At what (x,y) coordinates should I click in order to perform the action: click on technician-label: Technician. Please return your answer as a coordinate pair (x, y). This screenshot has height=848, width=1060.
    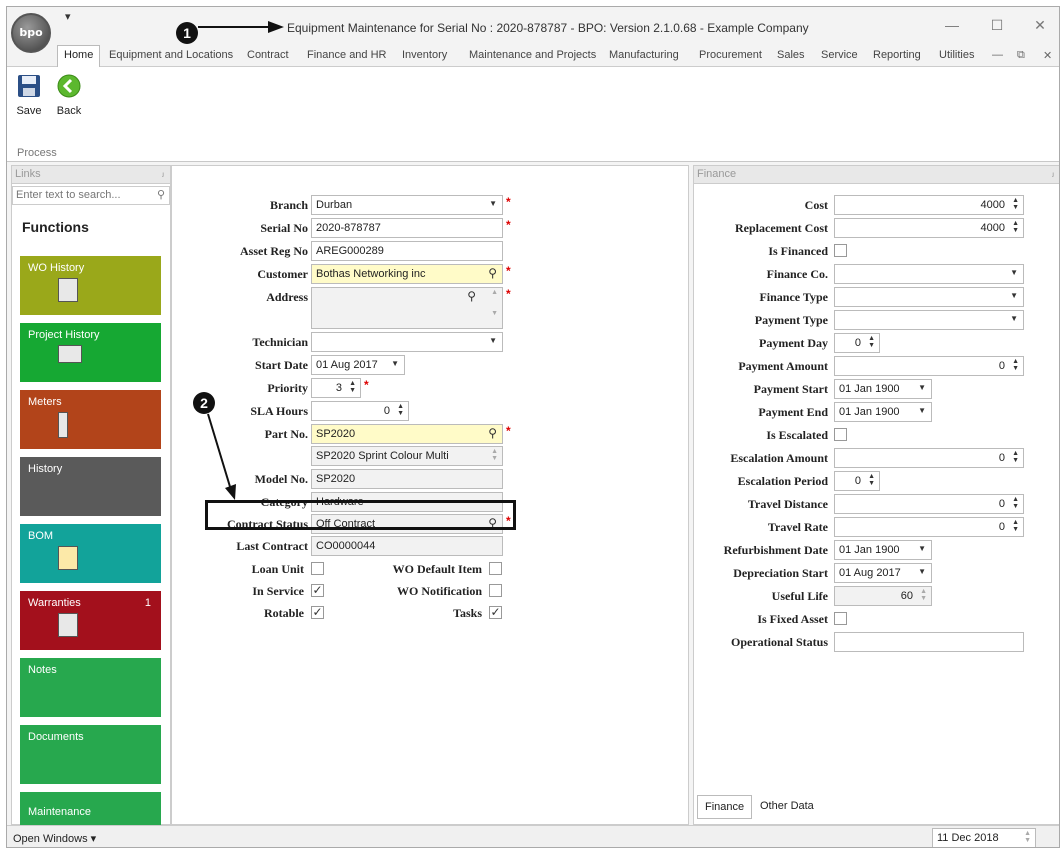
    Looking at the image, I should click on (280, 342).